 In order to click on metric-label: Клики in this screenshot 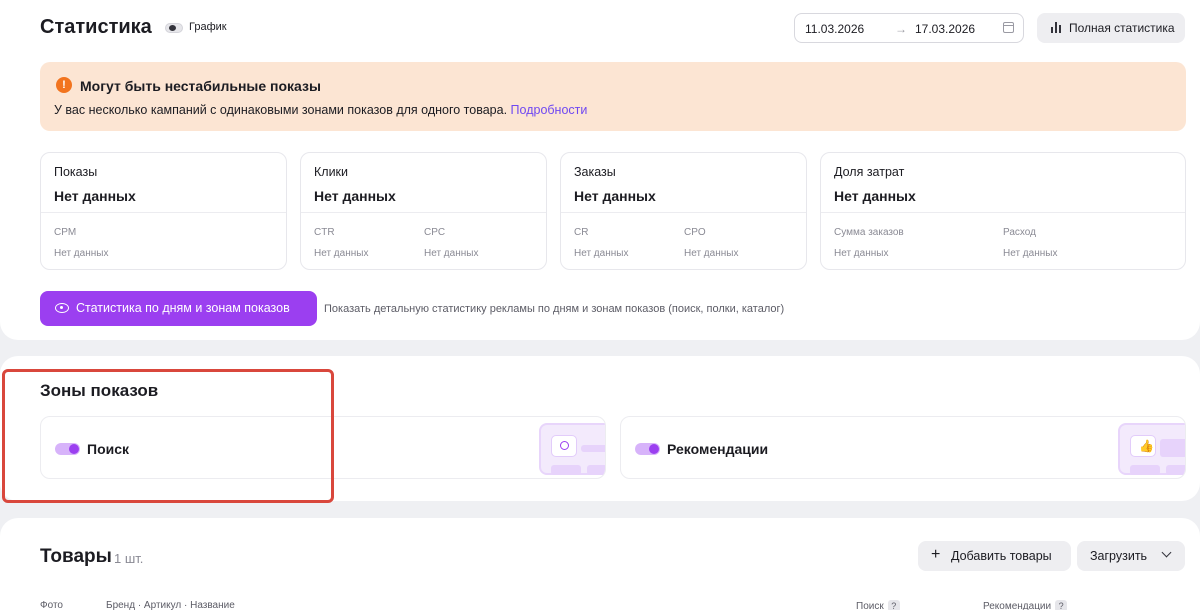, I will do `click(331, 172)`.